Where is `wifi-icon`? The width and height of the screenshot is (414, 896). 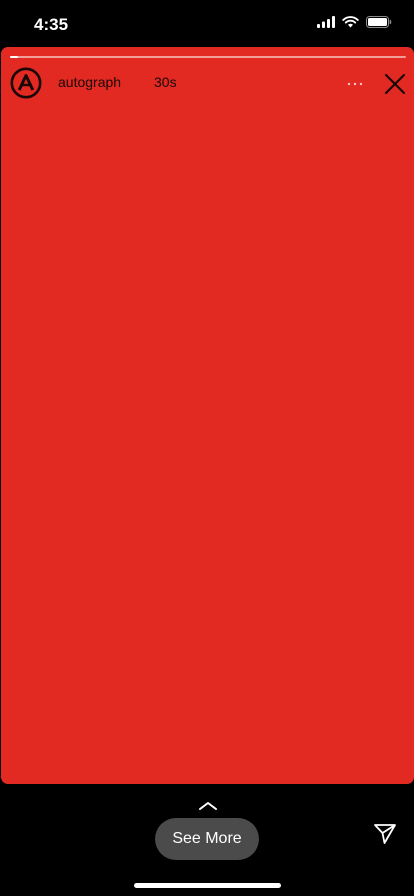
wifi-icon is located at coordinates (350, 22).